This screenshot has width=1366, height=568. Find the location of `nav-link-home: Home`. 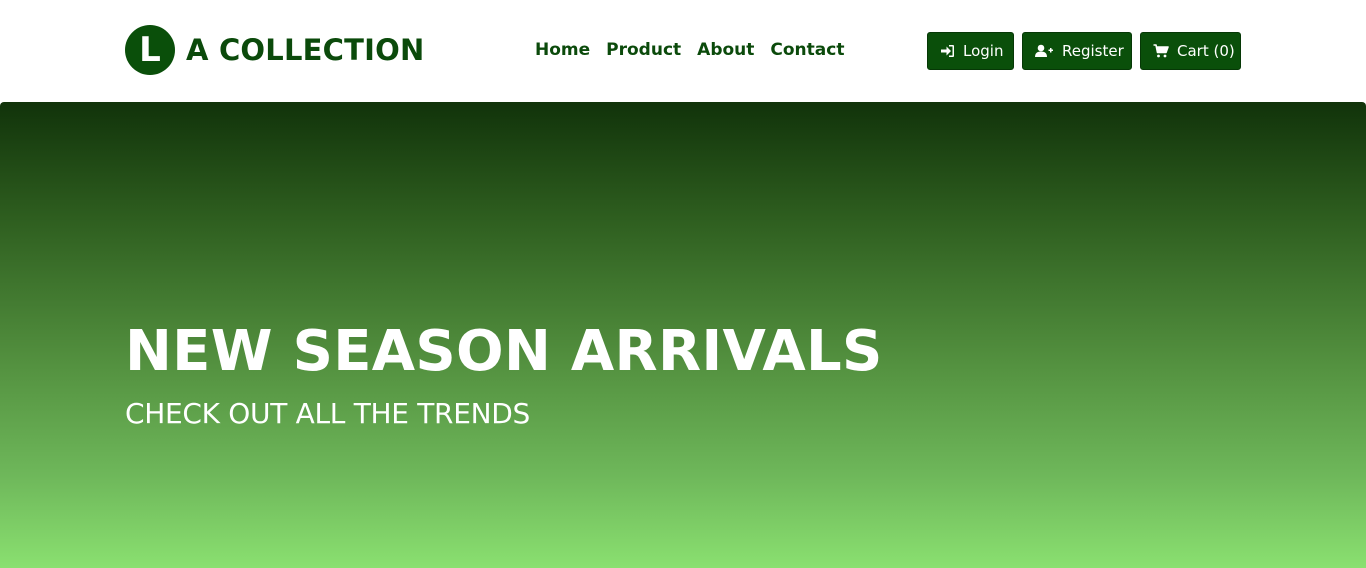

nav-link-home: Home is located at coordinates (562, 50).